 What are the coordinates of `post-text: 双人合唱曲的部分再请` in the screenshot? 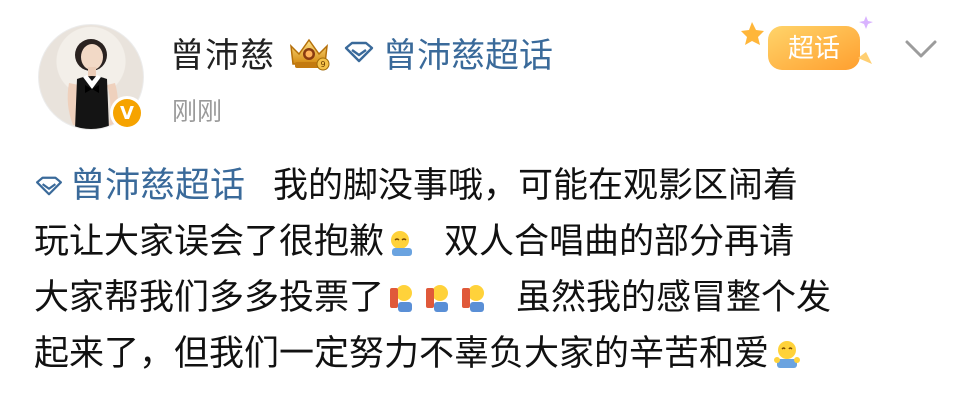 It's located at (619, 242).